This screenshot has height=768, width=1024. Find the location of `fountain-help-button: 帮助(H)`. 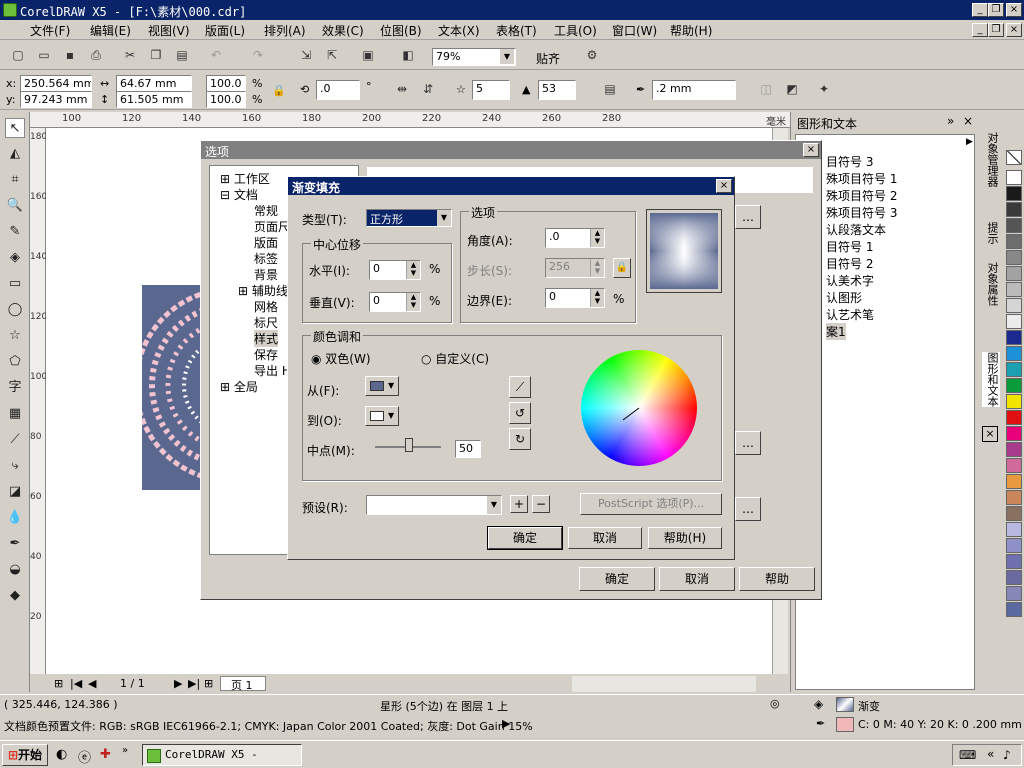

fountain-help-button: 帮助(H) is located at coordinates (685, 538).